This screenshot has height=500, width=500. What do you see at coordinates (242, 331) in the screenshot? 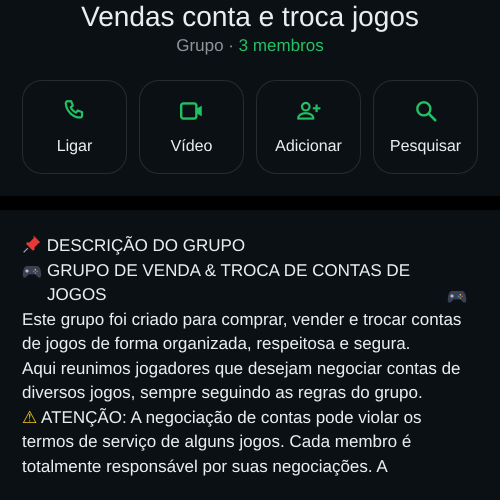
I see `description-text: Este grupo foi criado para comprar, vender e trocar contas de jogos de forma organizada, respeitosa e segura.` at bounding box center [242, 331].